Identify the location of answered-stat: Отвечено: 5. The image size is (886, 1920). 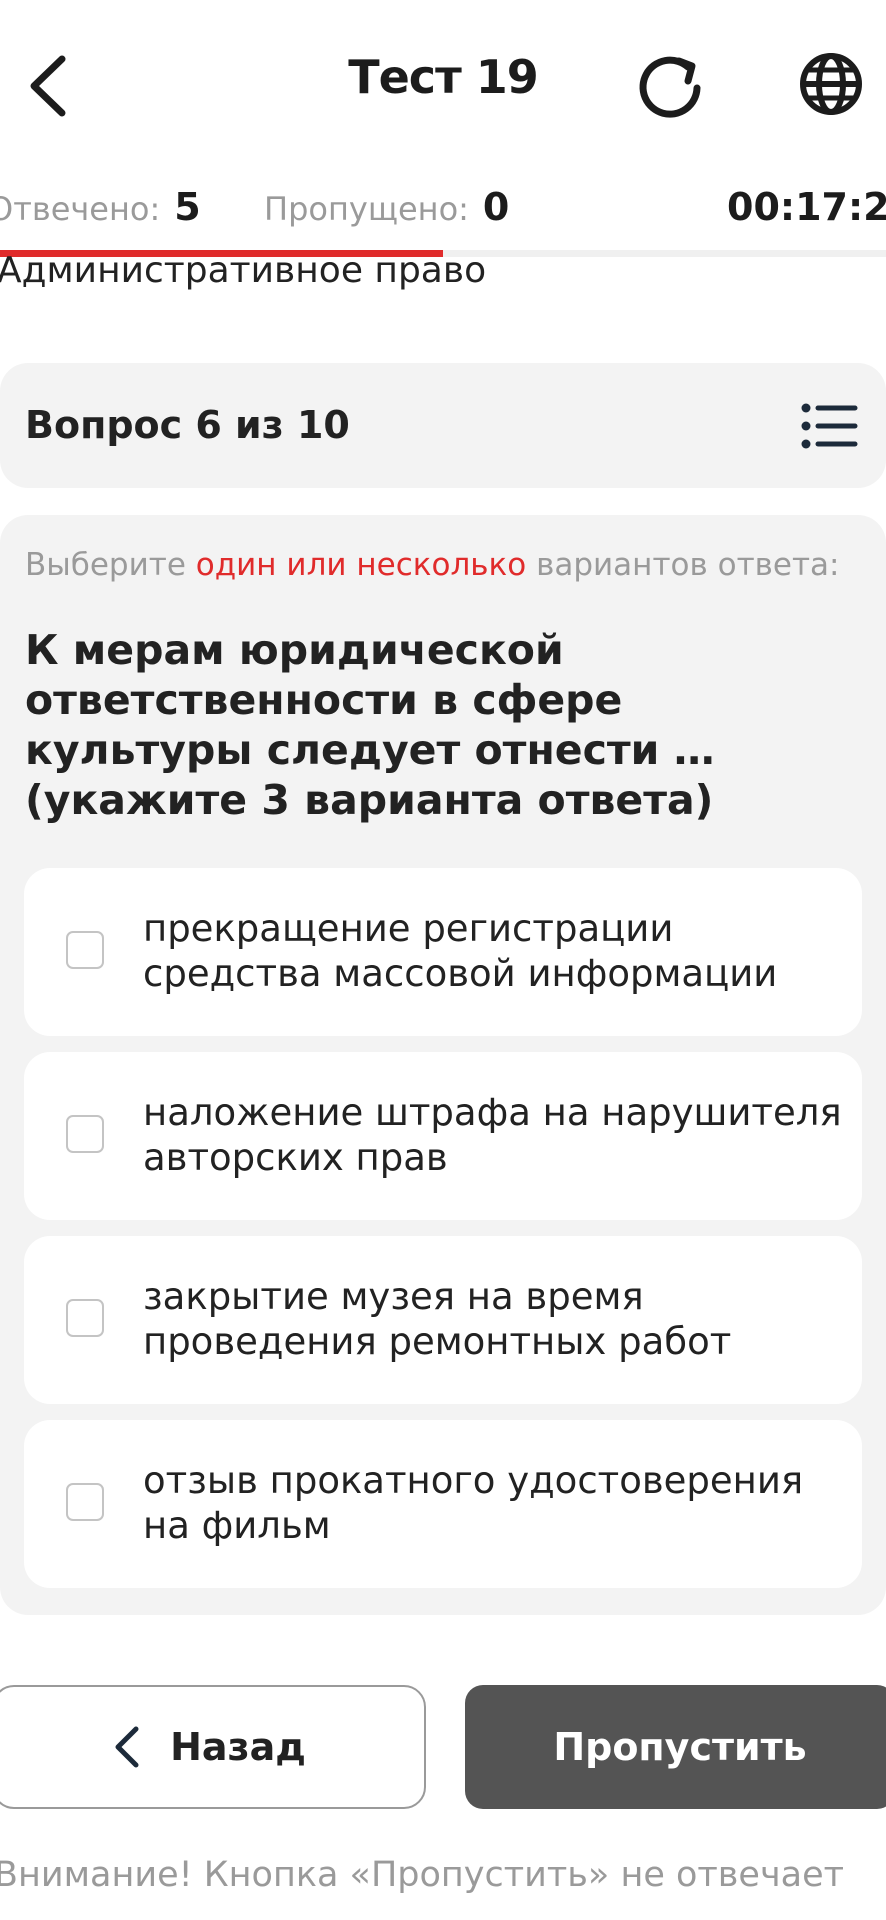
(100, 207).